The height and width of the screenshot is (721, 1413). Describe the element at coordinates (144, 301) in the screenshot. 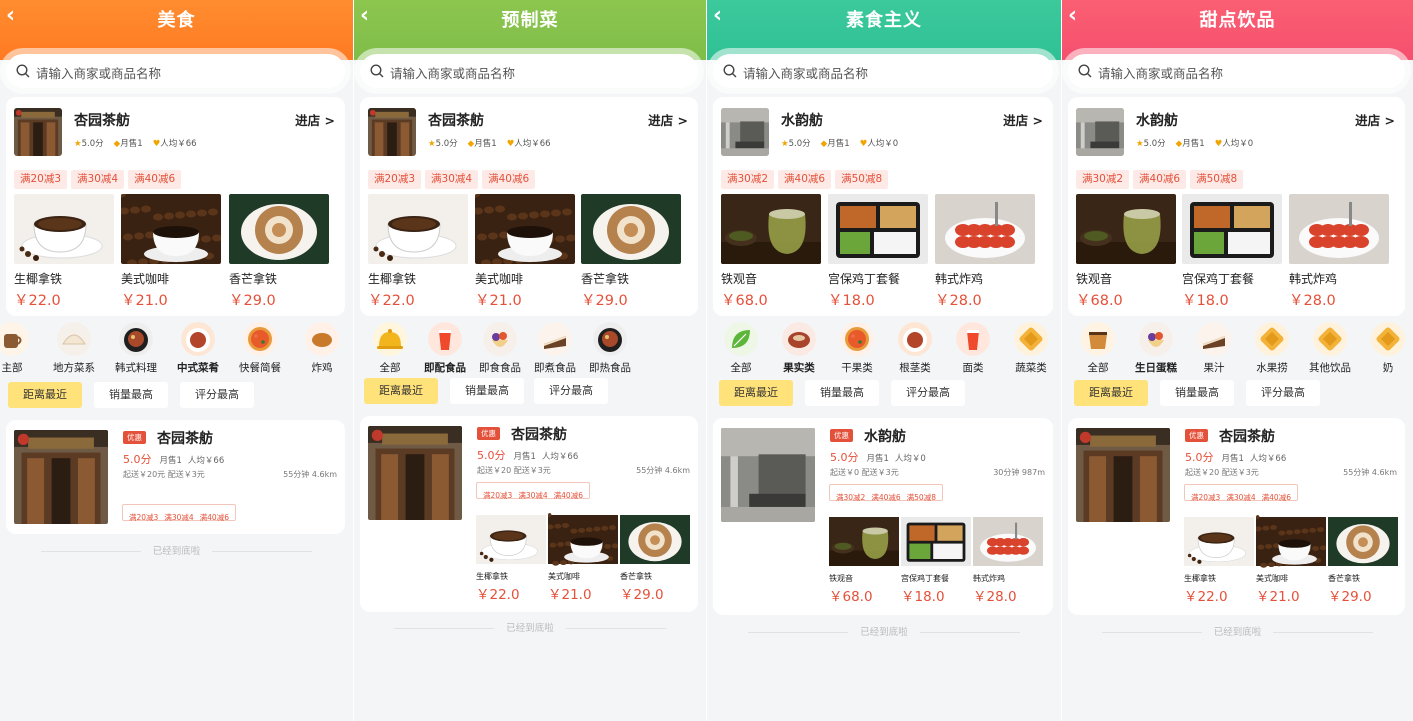

I see `product-price: ￥21.0` at that location.